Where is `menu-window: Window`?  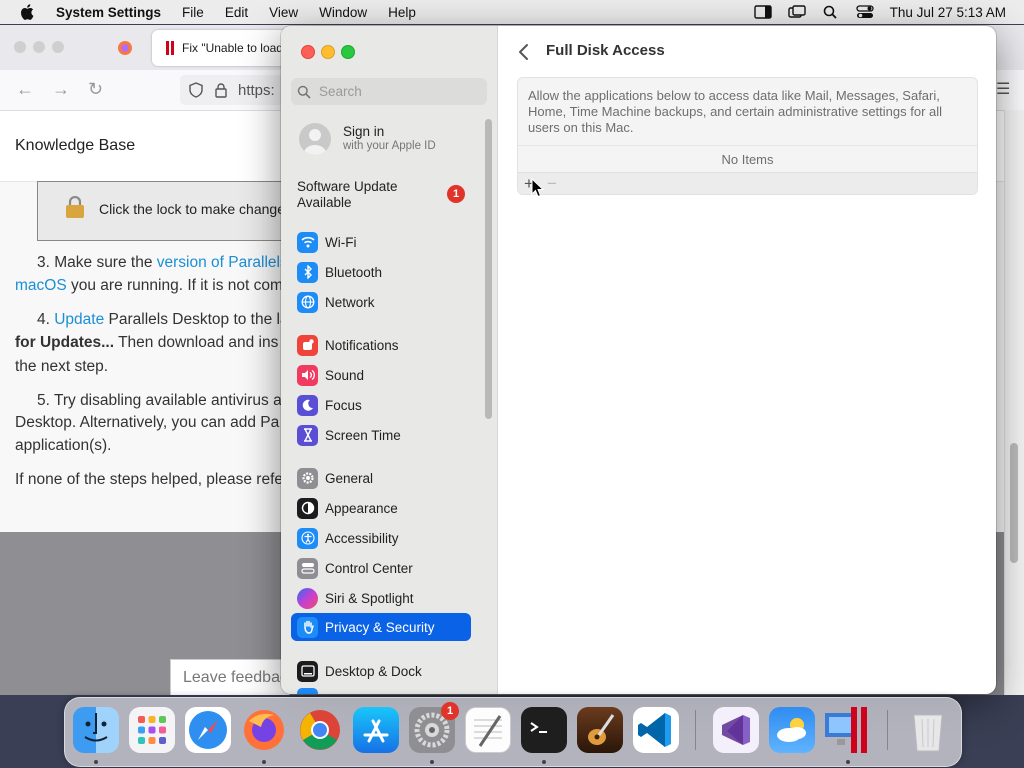
menu-window: Window is located at coordinates (343, 12).